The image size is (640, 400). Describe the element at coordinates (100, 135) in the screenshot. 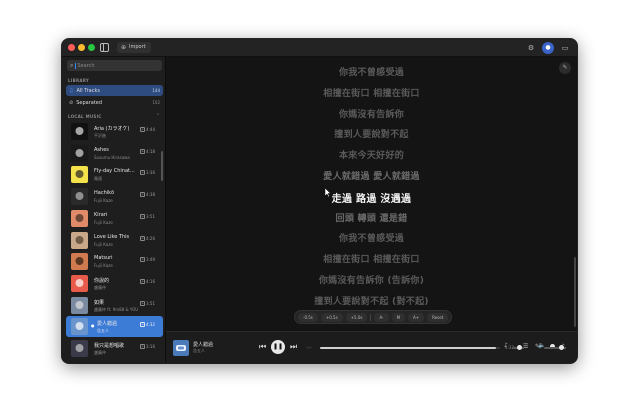

I see `track-artist: 平沢進` at that location.